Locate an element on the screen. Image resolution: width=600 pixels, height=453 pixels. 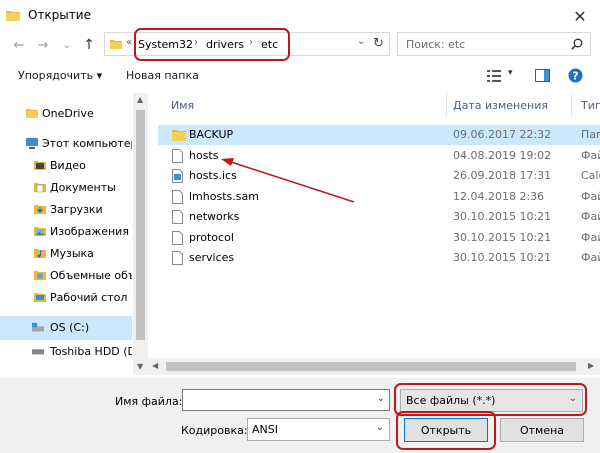
close-icon: ✕ is located at coordinates (580, 16).